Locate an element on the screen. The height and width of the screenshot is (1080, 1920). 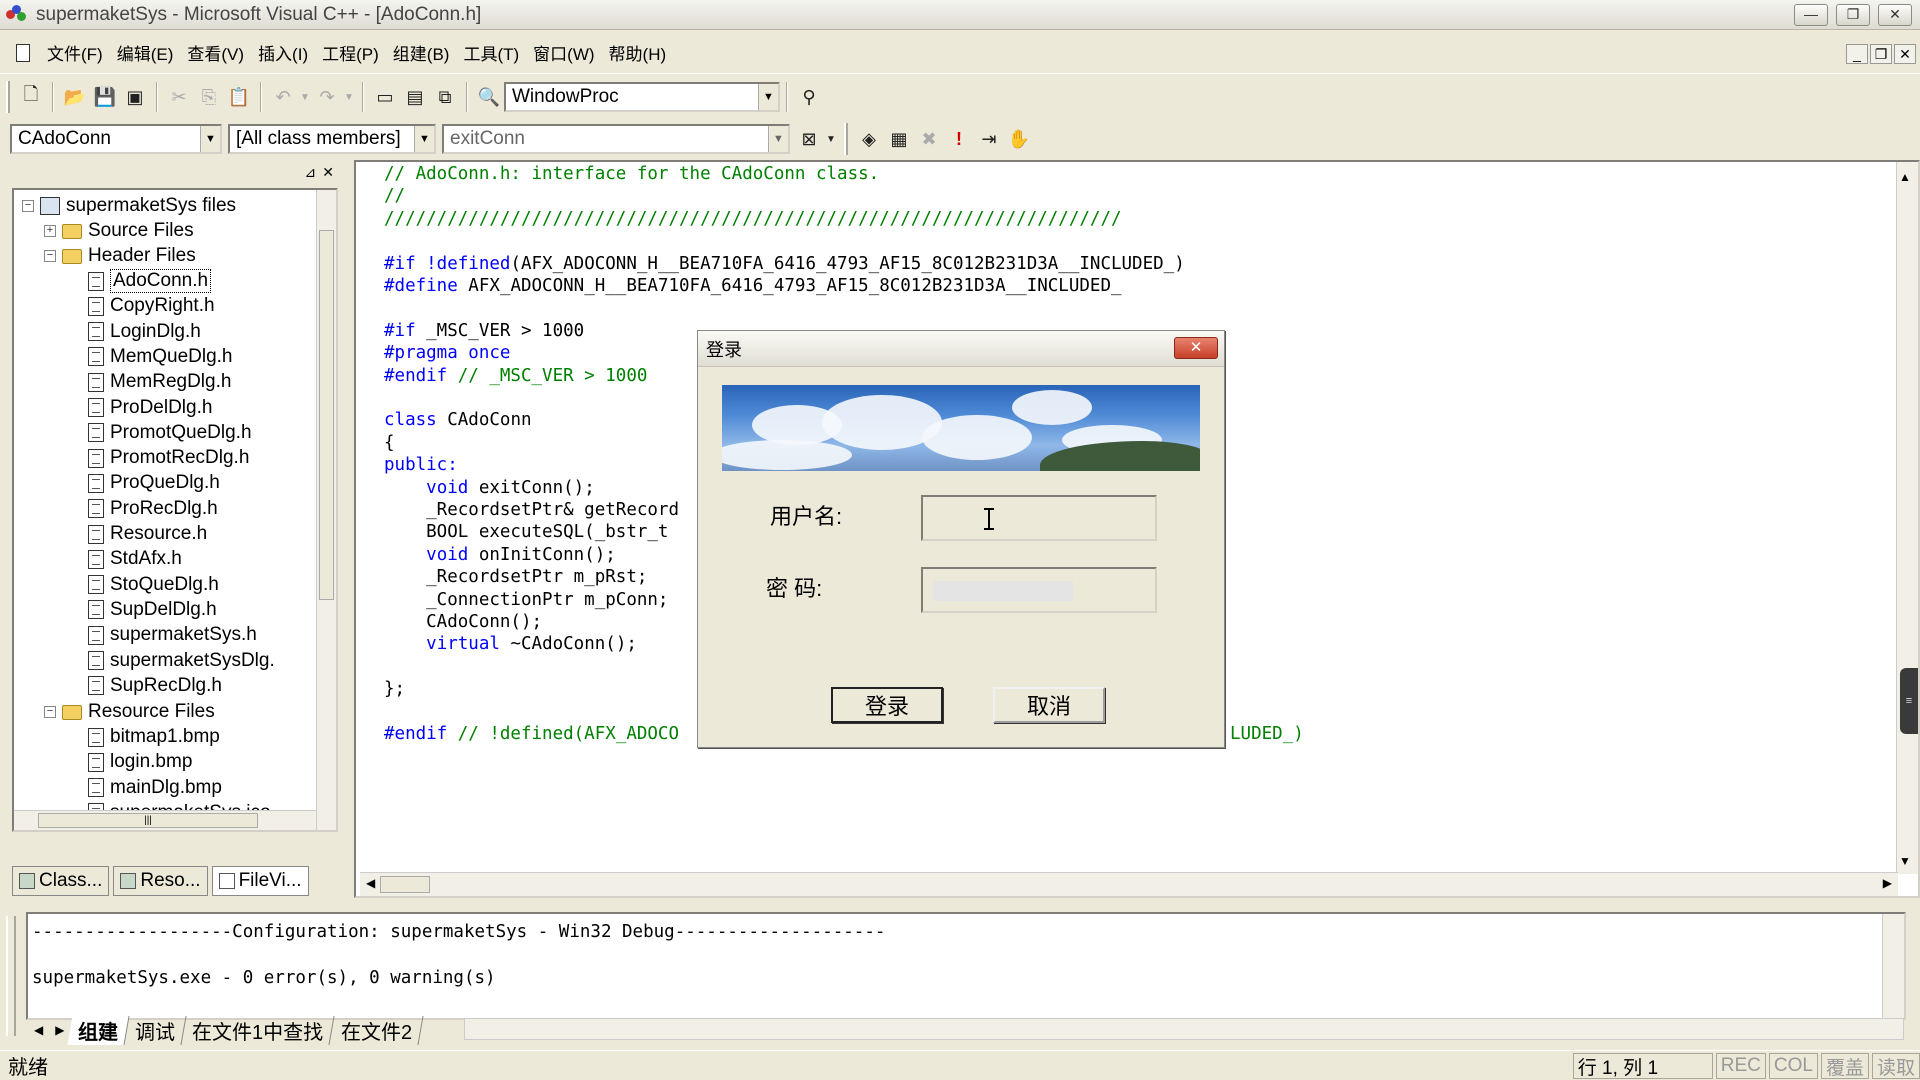
menu-file: 文件(F) is located at coordinates (75, 52).